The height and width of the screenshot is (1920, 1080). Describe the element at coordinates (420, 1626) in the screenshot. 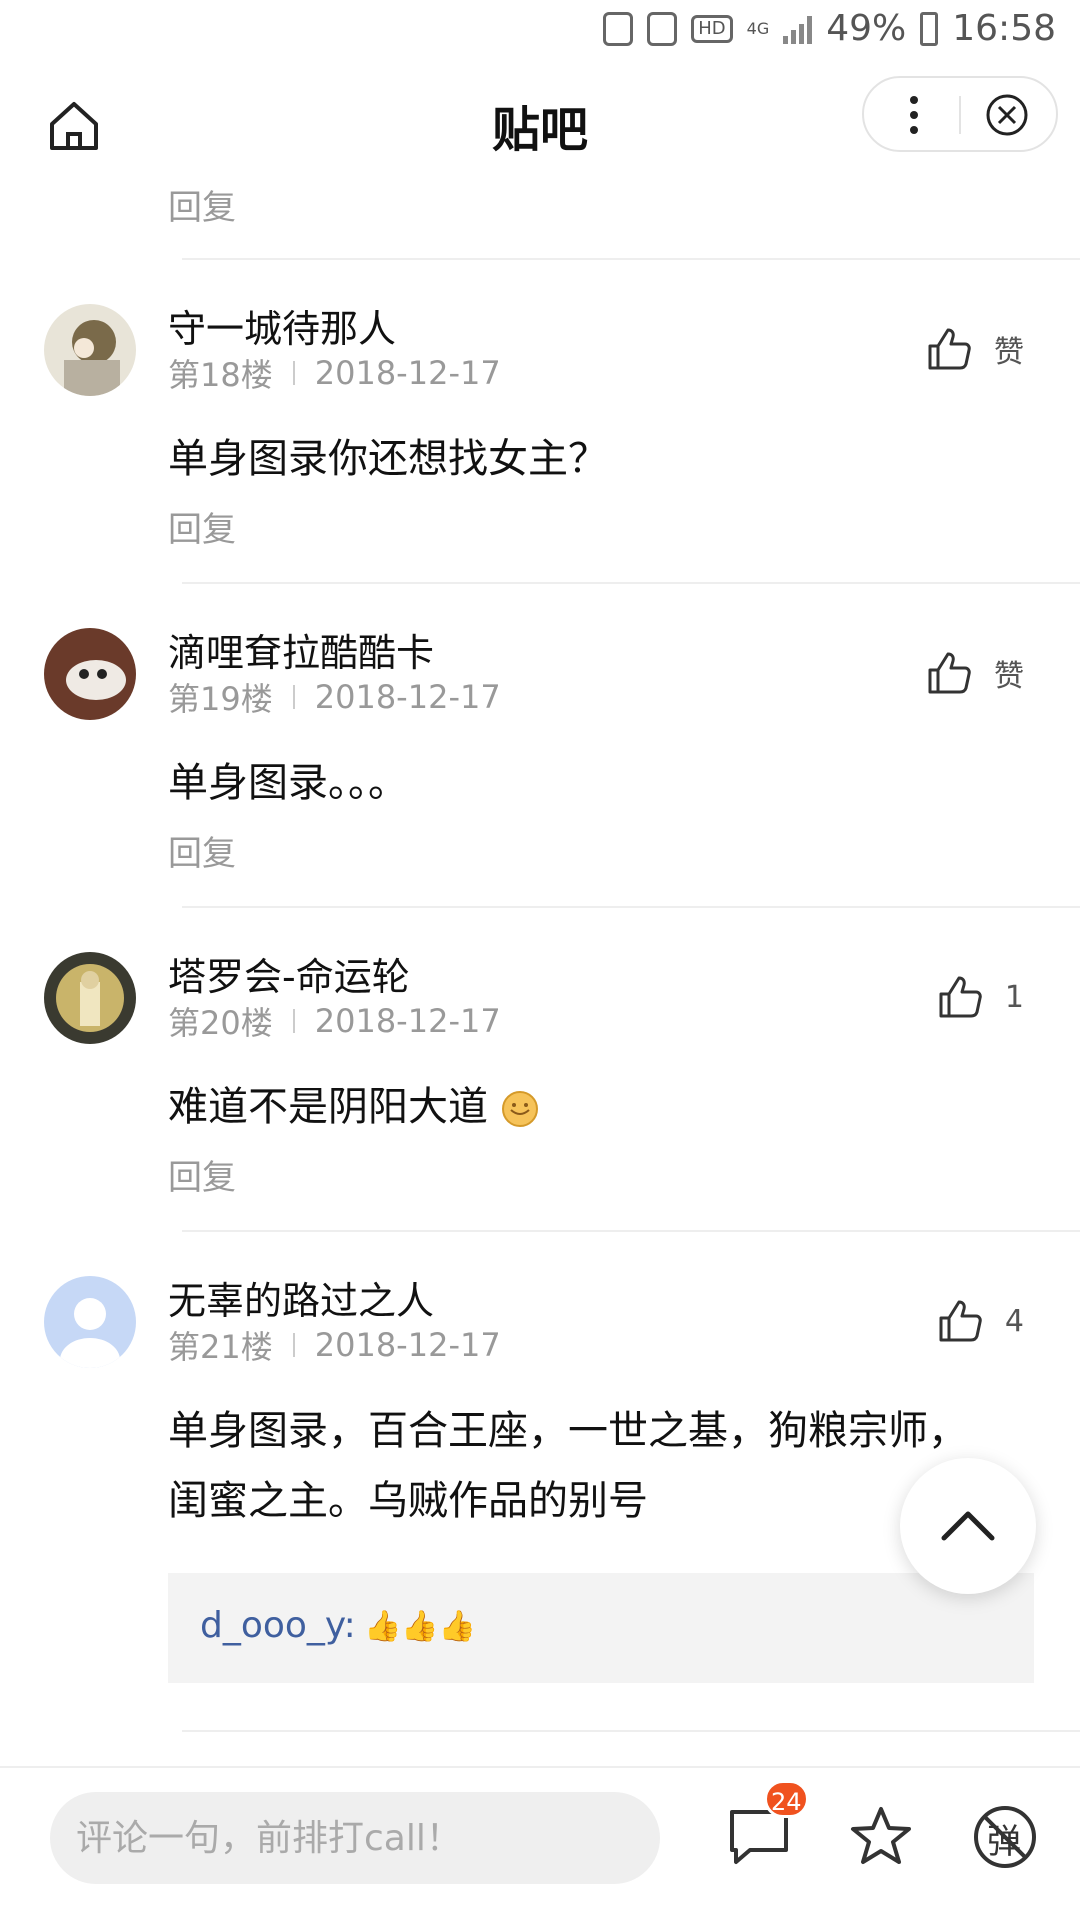

I see `thumbs-emoji: 👍👍👍` at that location.